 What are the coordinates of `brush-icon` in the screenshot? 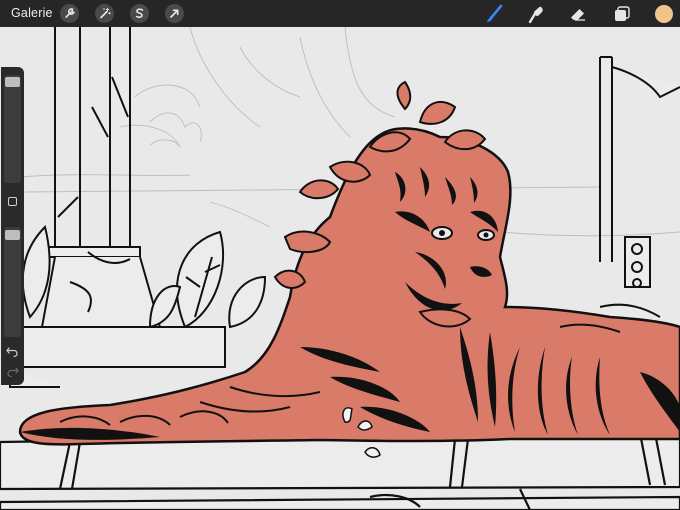 It's located at (494, 14).